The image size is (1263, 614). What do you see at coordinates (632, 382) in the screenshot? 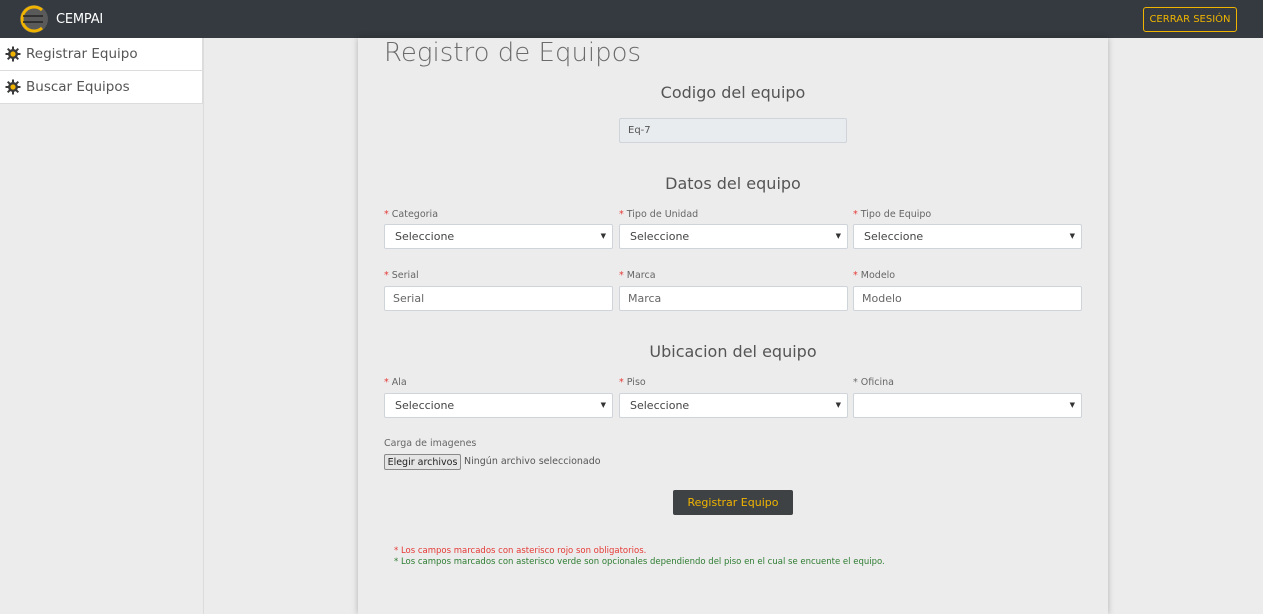
I see `piso-label: * Piso` at bounding box center [632, 382].